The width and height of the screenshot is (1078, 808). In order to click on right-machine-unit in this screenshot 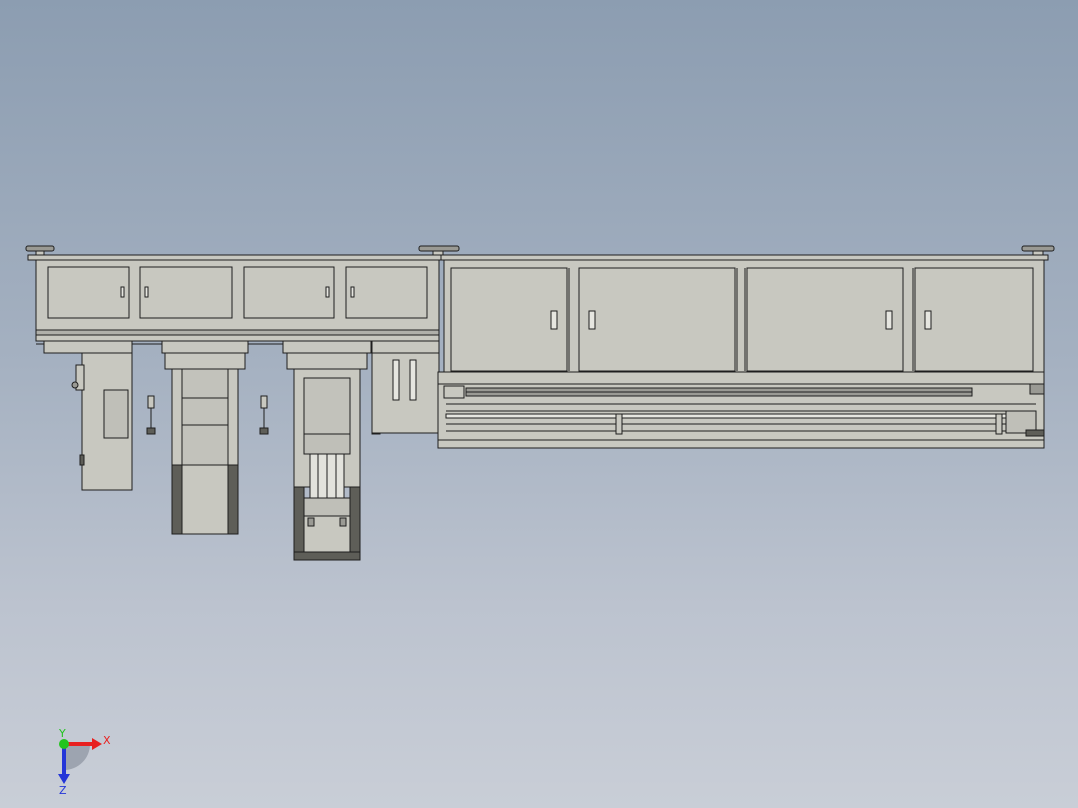, I will do `click(746, 347)`.